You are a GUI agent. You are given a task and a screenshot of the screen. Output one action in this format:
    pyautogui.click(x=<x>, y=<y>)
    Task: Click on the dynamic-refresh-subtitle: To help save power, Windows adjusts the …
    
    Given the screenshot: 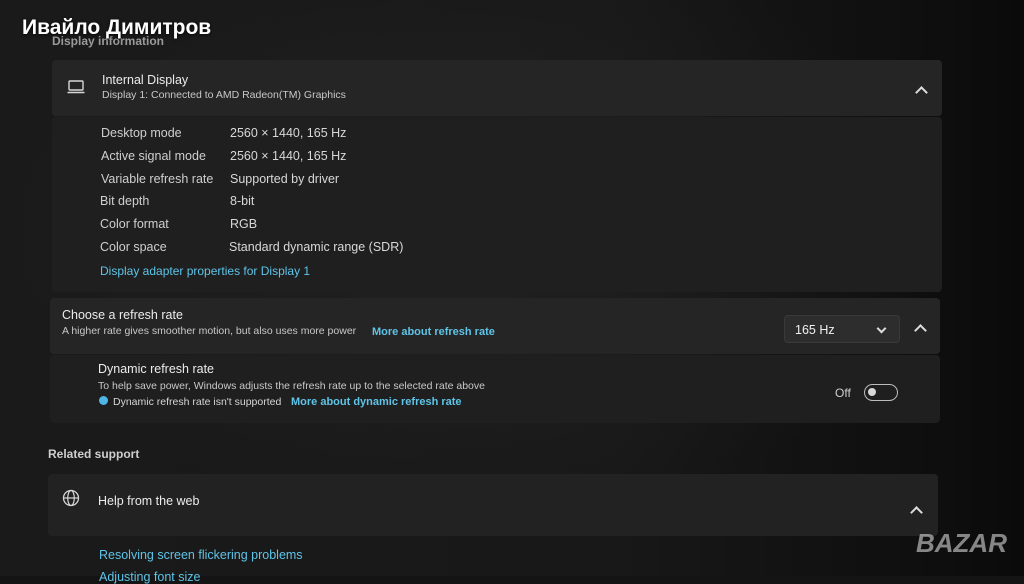 What is the action you would take?
    pyautogui.click(x=291, y=386)
    